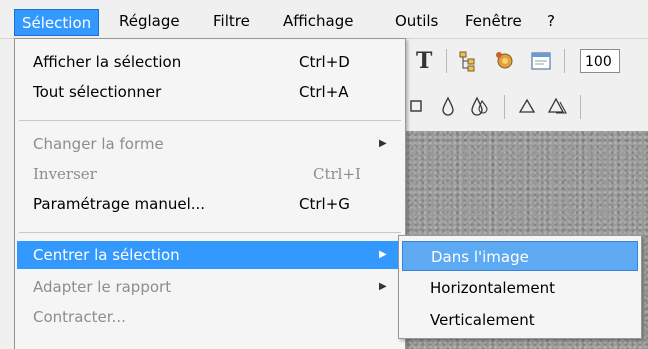 This screenshot has height=349, width=648. What do you see at coordinates (57, 22) in the screenshot?
I see `menu-selection: Sélection` at bounding box center [57, 22].